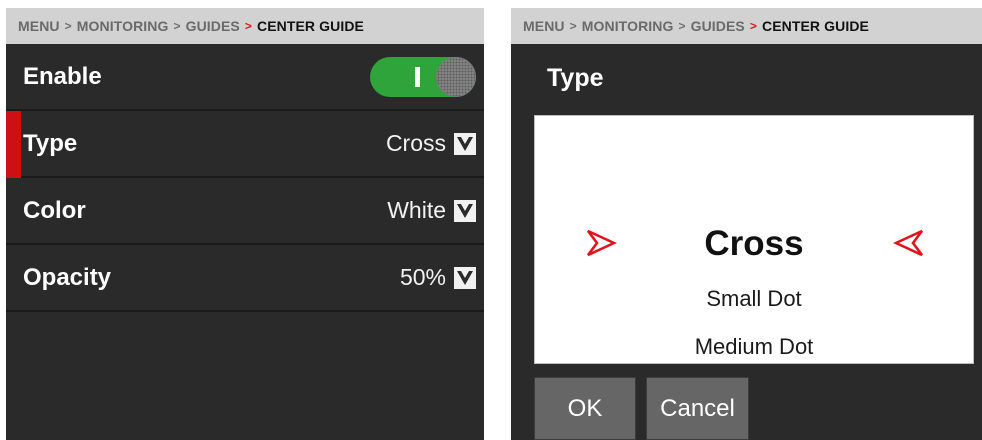 Image resolution: width=982 pixels, height=440 pixels. What do you see at coordinates (245, 144) in the screenshot?
I see `type-row: Type Cross` at bounding box center [245, 144].